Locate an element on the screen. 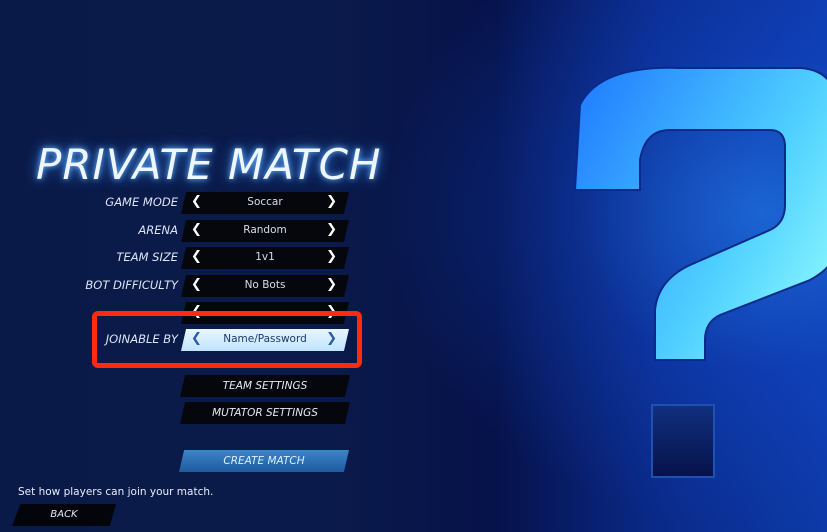  setting-label: BOT DIFFICULTY is located at coordinates (131, 285).